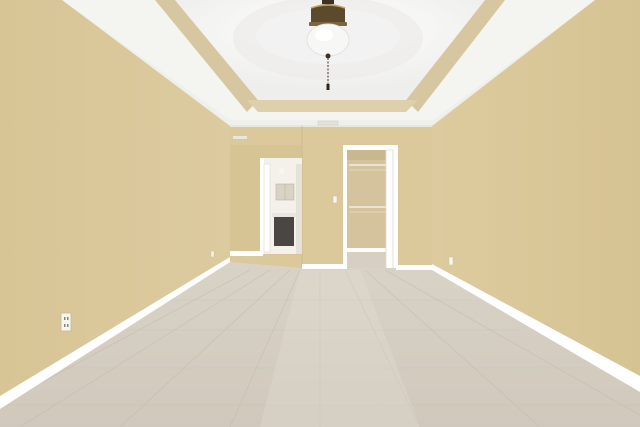 Image resolution: width=640 pixels, height=427 pixels. Describe the element at coordinates (262, 206) in the screenshot. I see `hallway-door-trim-left` at that location.